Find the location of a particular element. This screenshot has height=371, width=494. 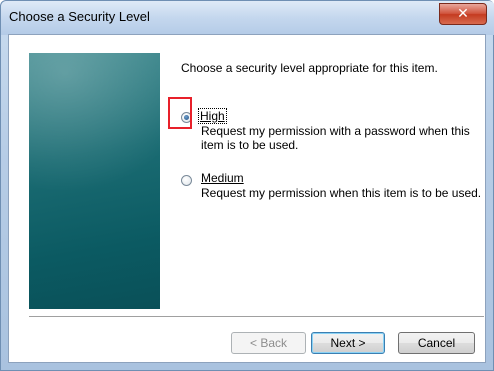

title-bar: Choose a Security Level ✕ is located at coordinates (247, 18).